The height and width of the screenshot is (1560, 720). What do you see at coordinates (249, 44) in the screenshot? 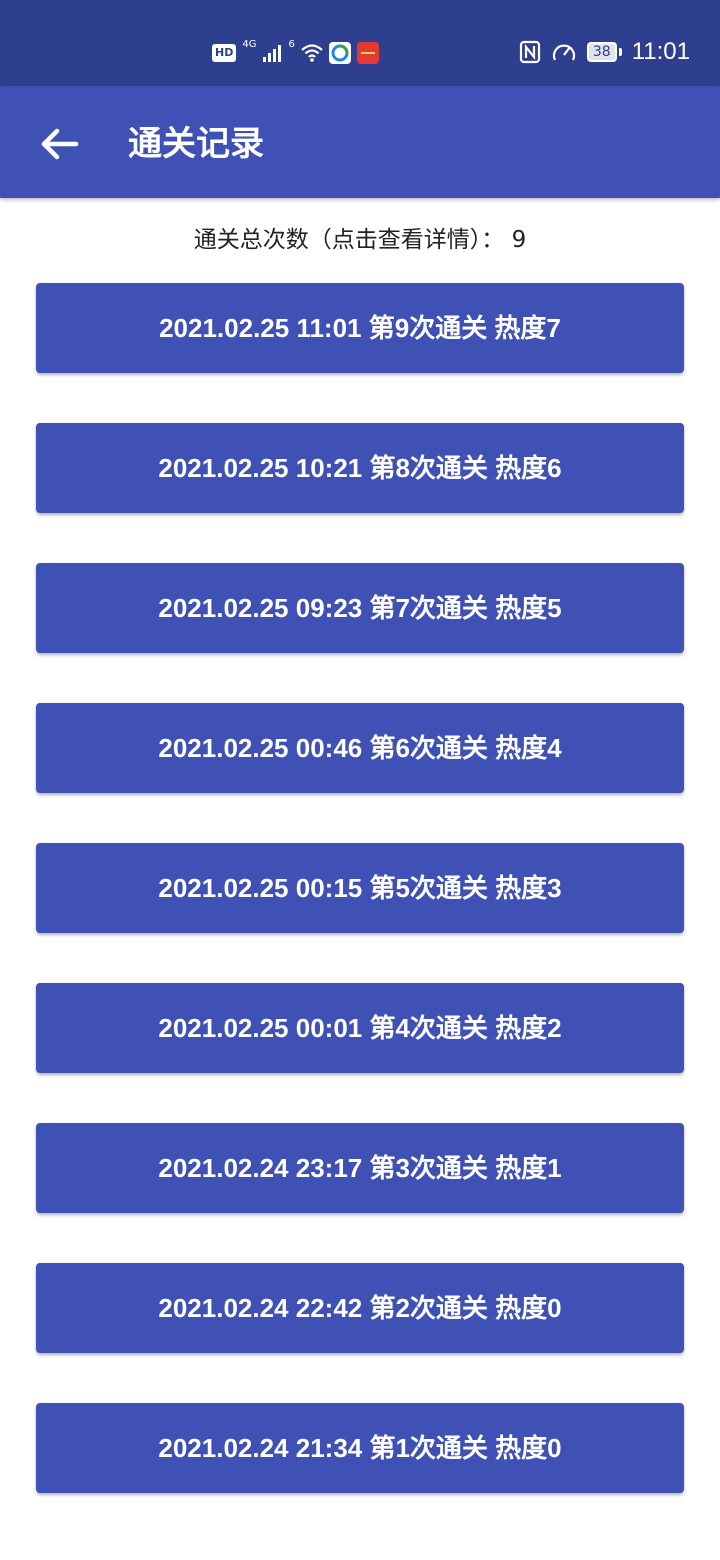
I see `network-type-label: 4G` at bounding box center [249, 44].